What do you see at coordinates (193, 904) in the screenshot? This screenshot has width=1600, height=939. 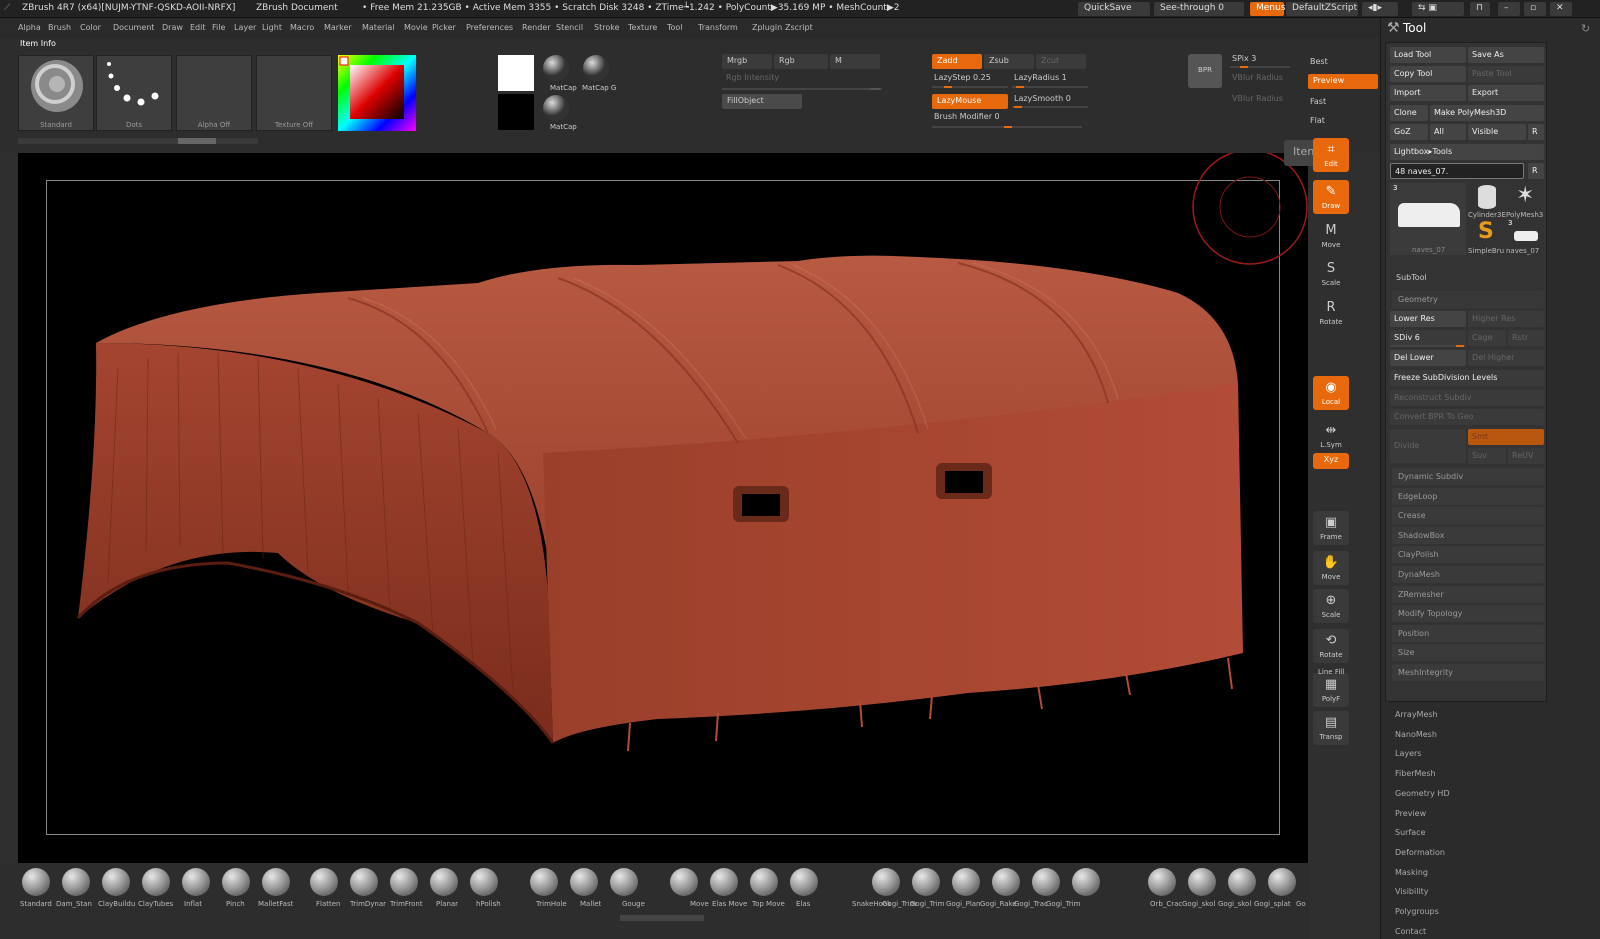 I see `brush-label: Inflat` at bounding box center [193, 904].